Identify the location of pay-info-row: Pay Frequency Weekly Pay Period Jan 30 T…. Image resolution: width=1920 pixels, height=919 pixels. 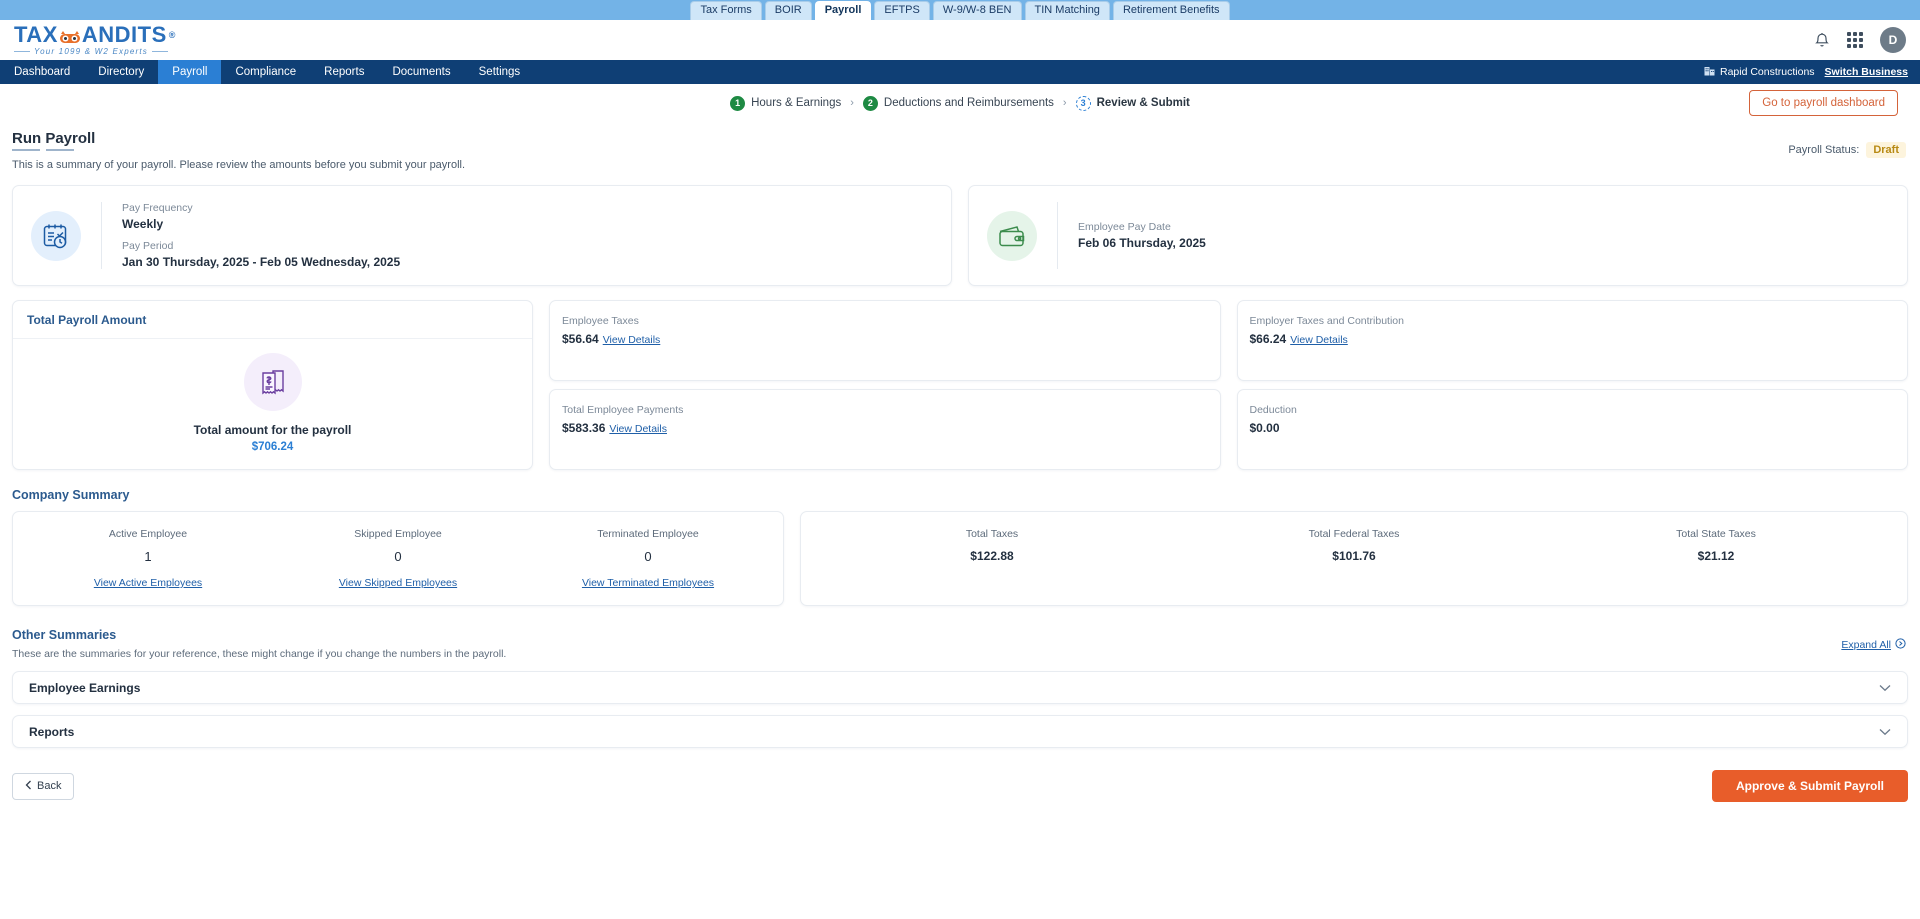
(960, 235).